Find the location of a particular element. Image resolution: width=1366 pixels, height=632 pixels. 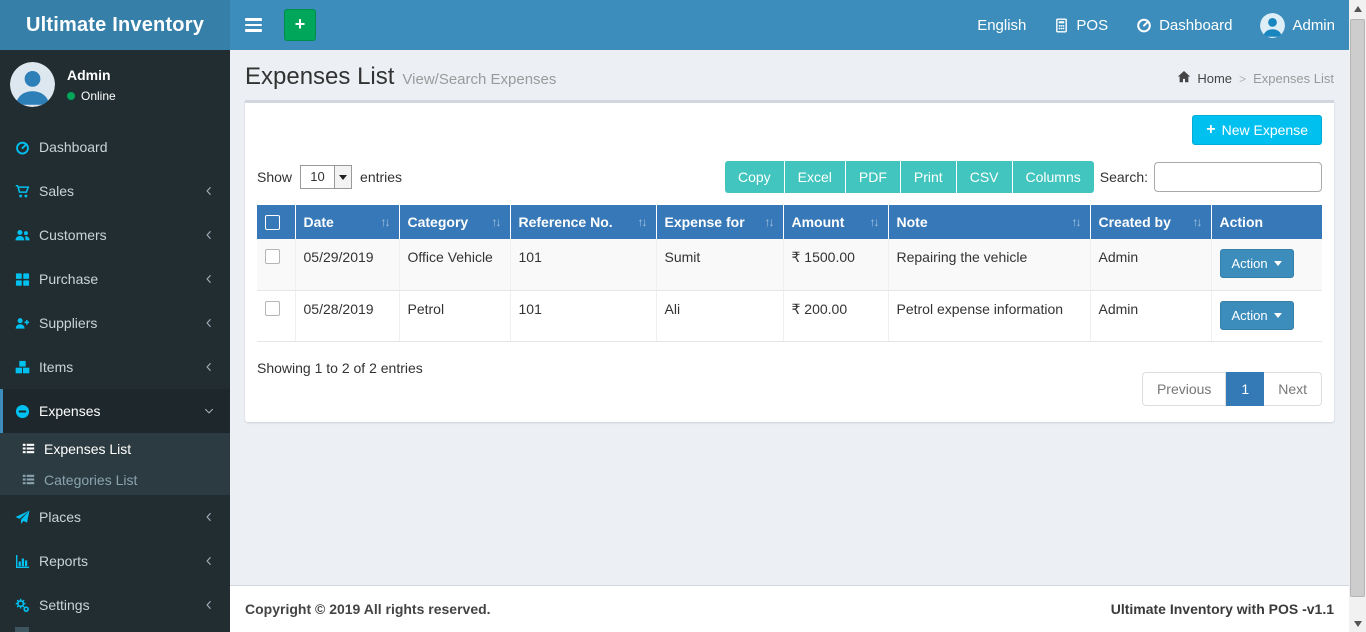

new-expense-button: + New Expense is located at coordinates (1257, 130).